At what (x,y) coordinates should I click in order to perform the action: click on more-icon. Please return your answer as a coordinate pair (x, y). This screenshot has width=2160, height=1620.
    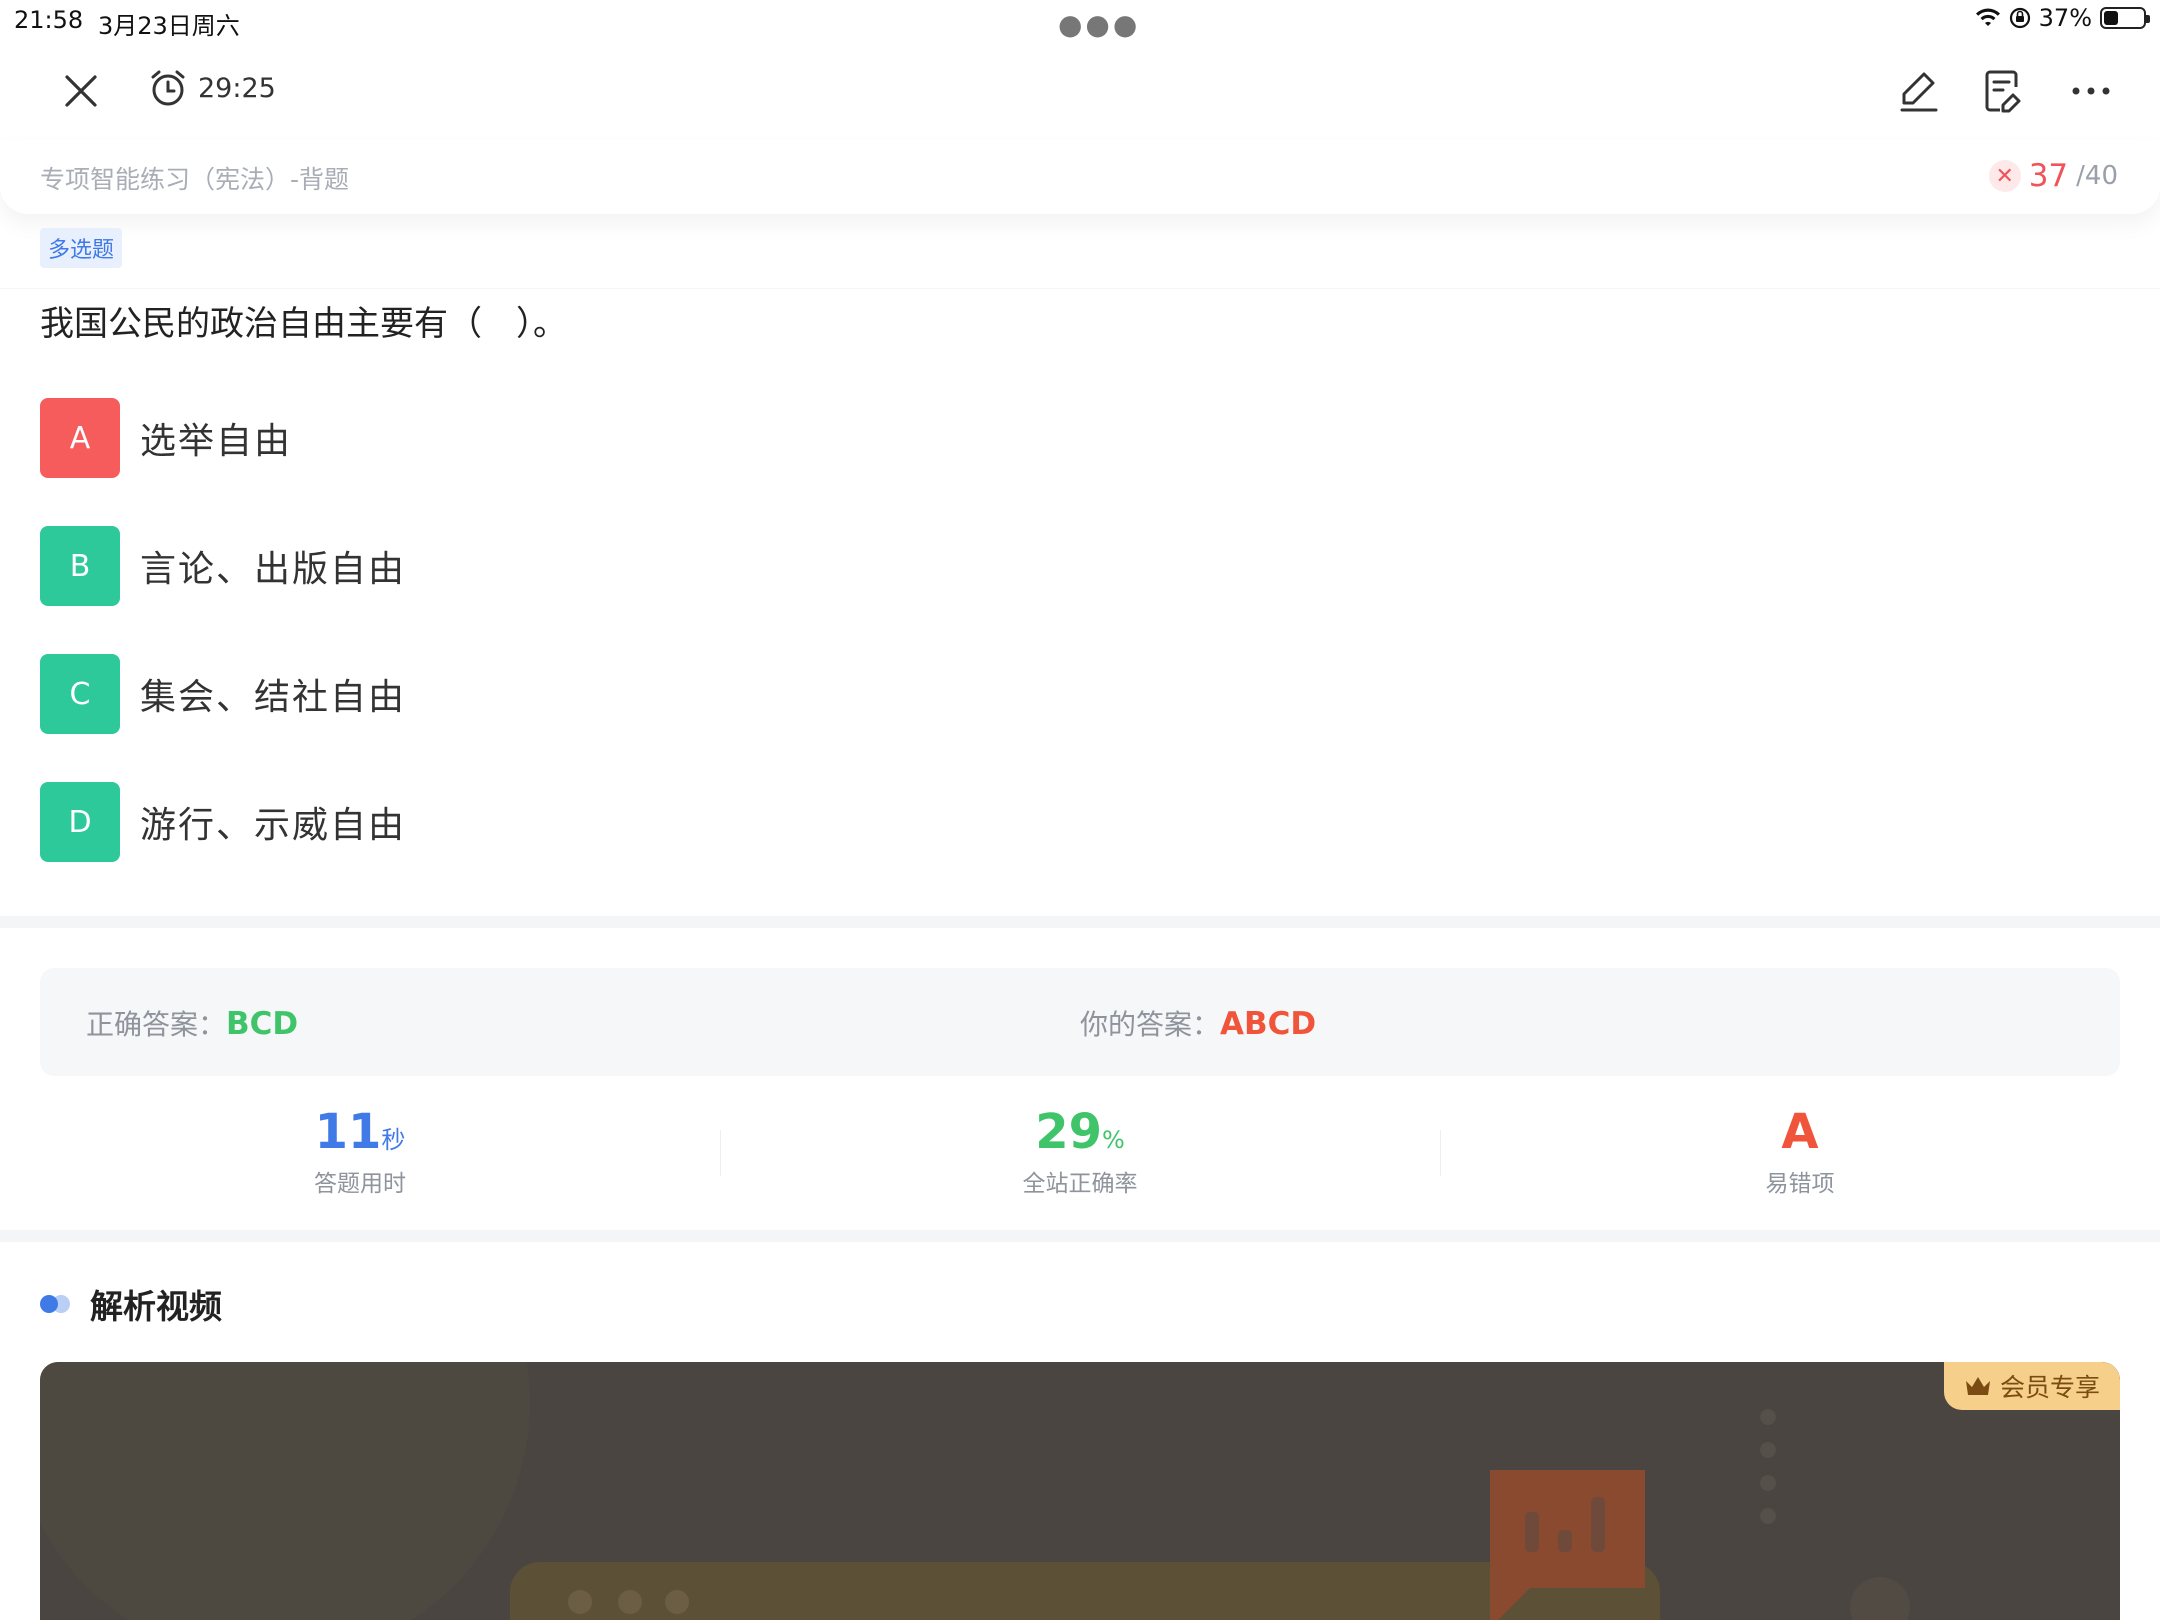
    Looking at the image, I should click on (2091, 91).